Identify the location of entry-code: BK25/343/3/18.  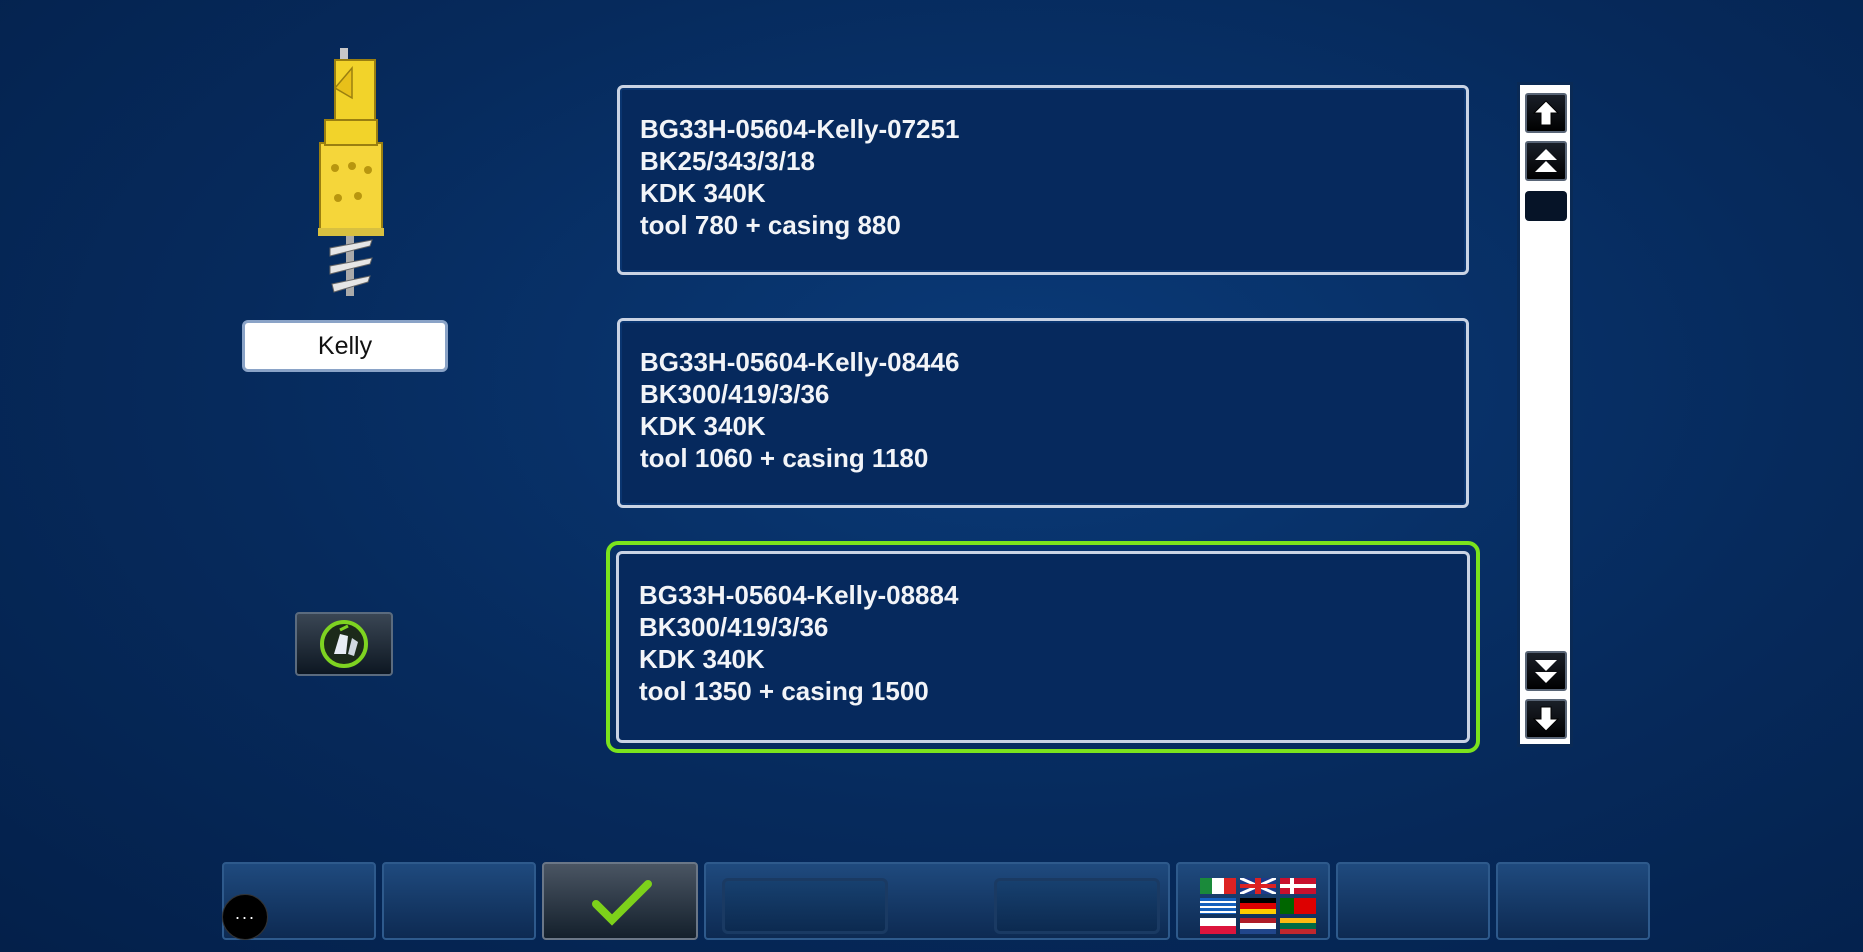
(727, 161).